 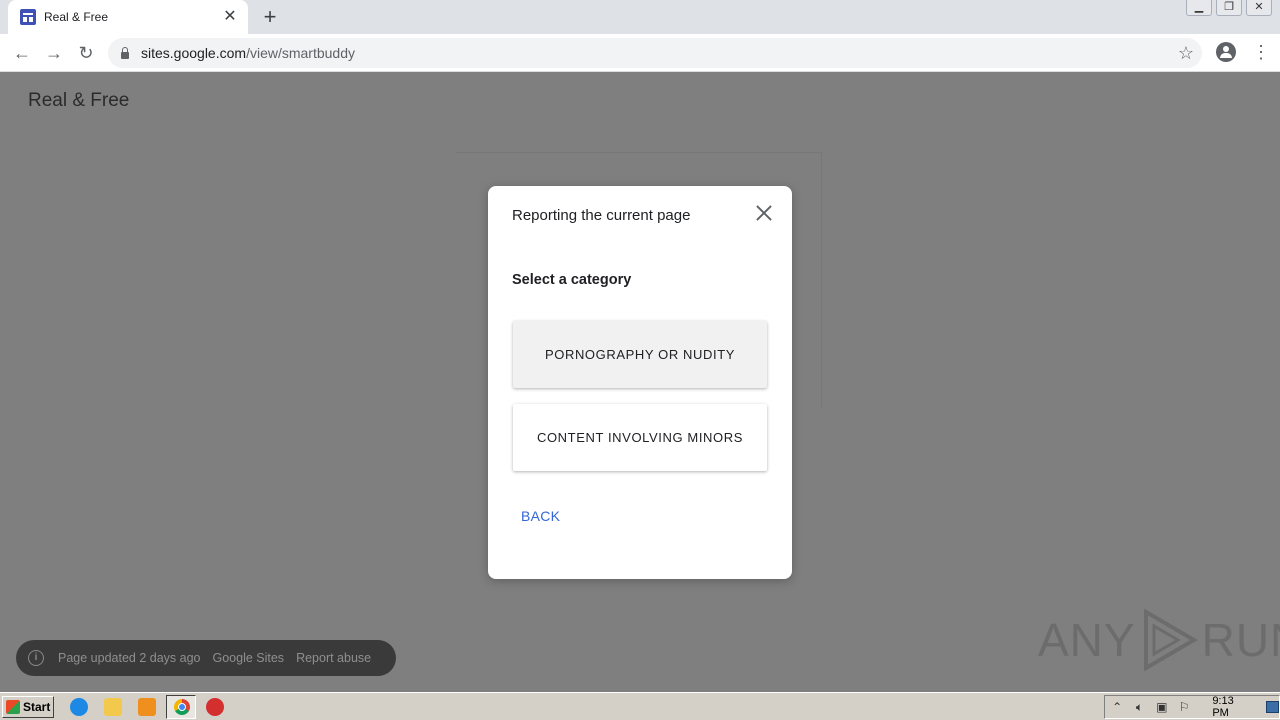 I want to click on profile-avatar-icon, so click(x=1226, y=52).